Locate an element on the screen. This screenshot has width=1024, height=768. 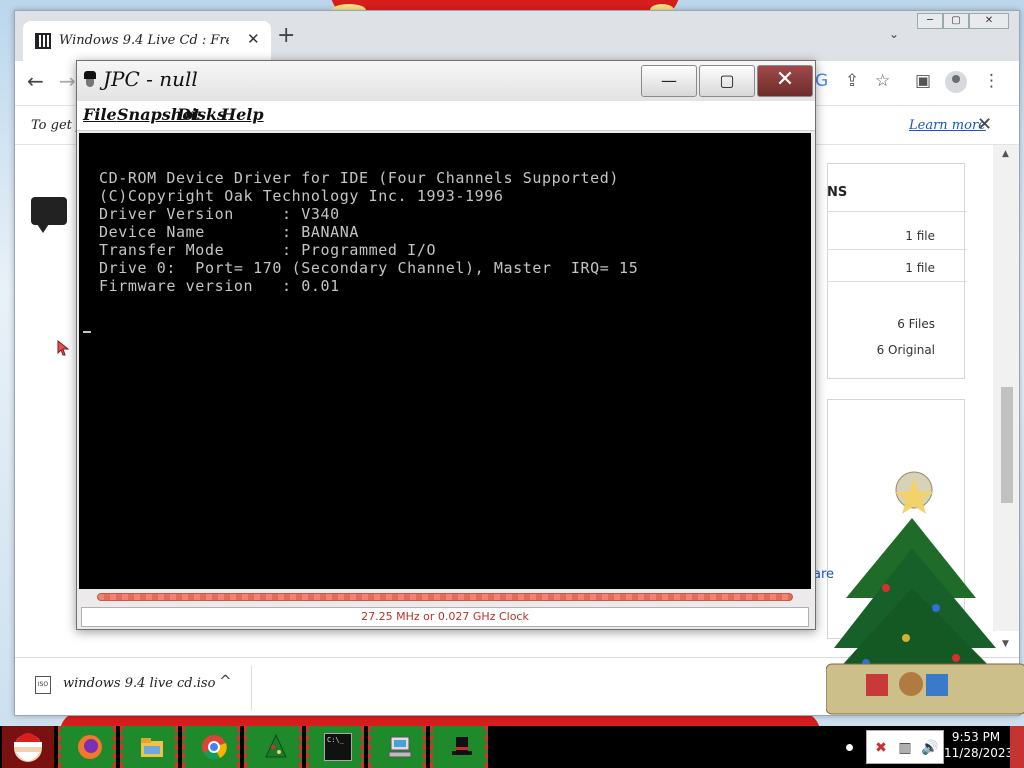
network-status-icon: ▥ is located at coordinates (905, 748).